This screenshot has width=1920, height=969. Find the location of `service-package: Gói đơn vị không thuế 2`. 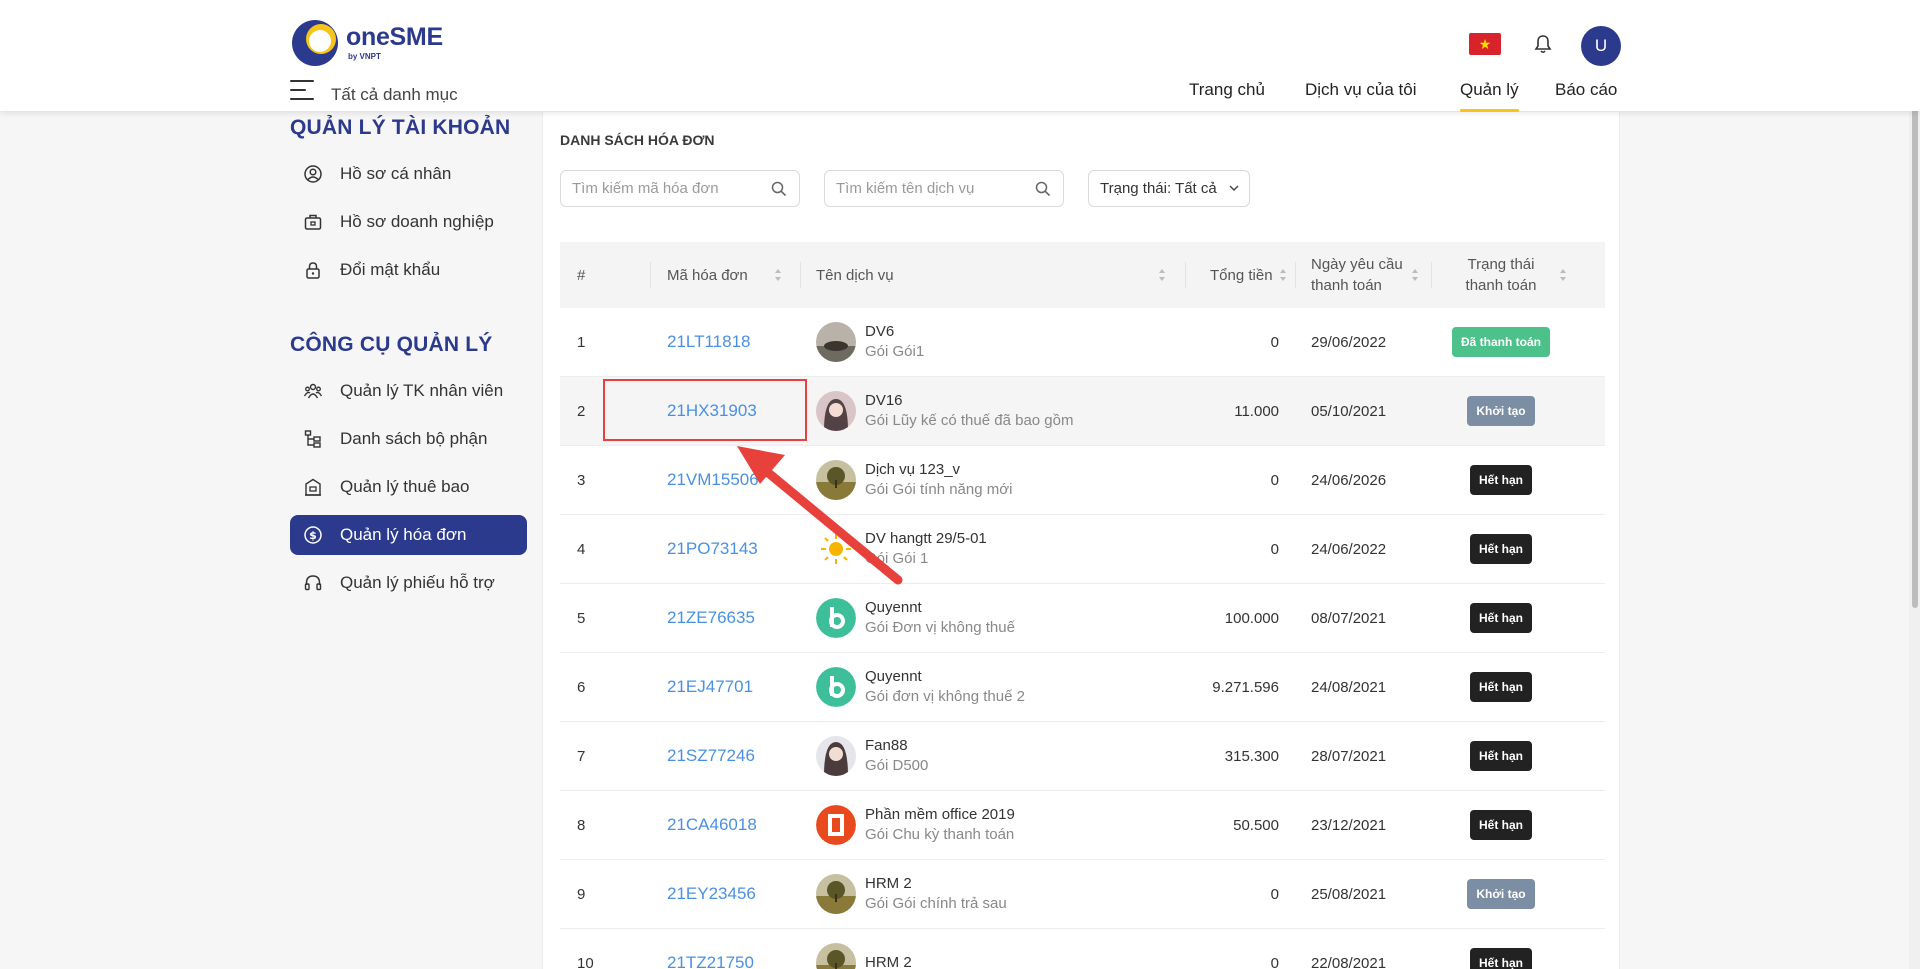

service-package: Gói đơn vị không thuế 2 is located at coordinates (945, 696).